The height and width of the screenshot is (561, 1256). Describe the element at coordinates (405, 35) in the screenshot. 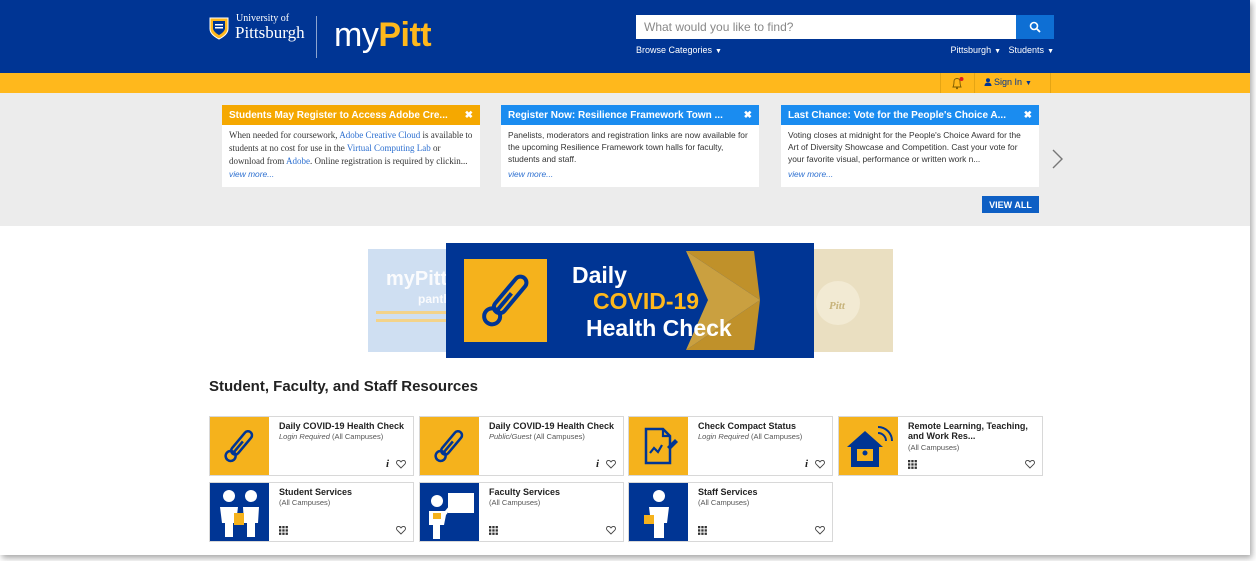

I see `brand-pitt: Pitt` at that location.